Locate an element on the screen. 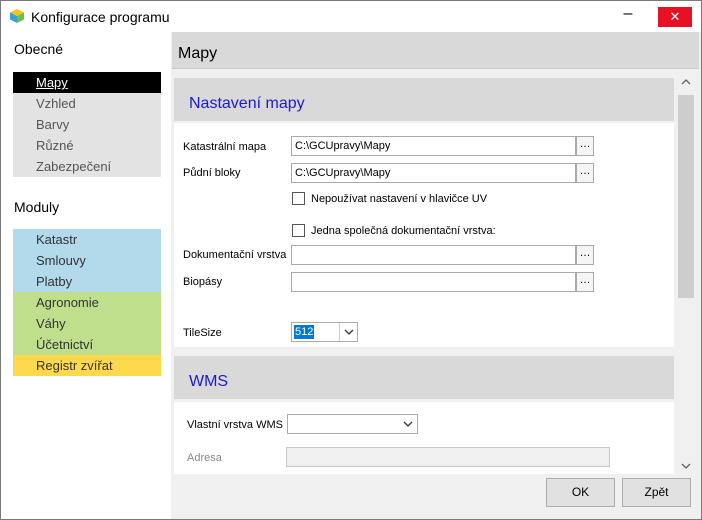  minimize-button: – is located at coordinates (628, 16).